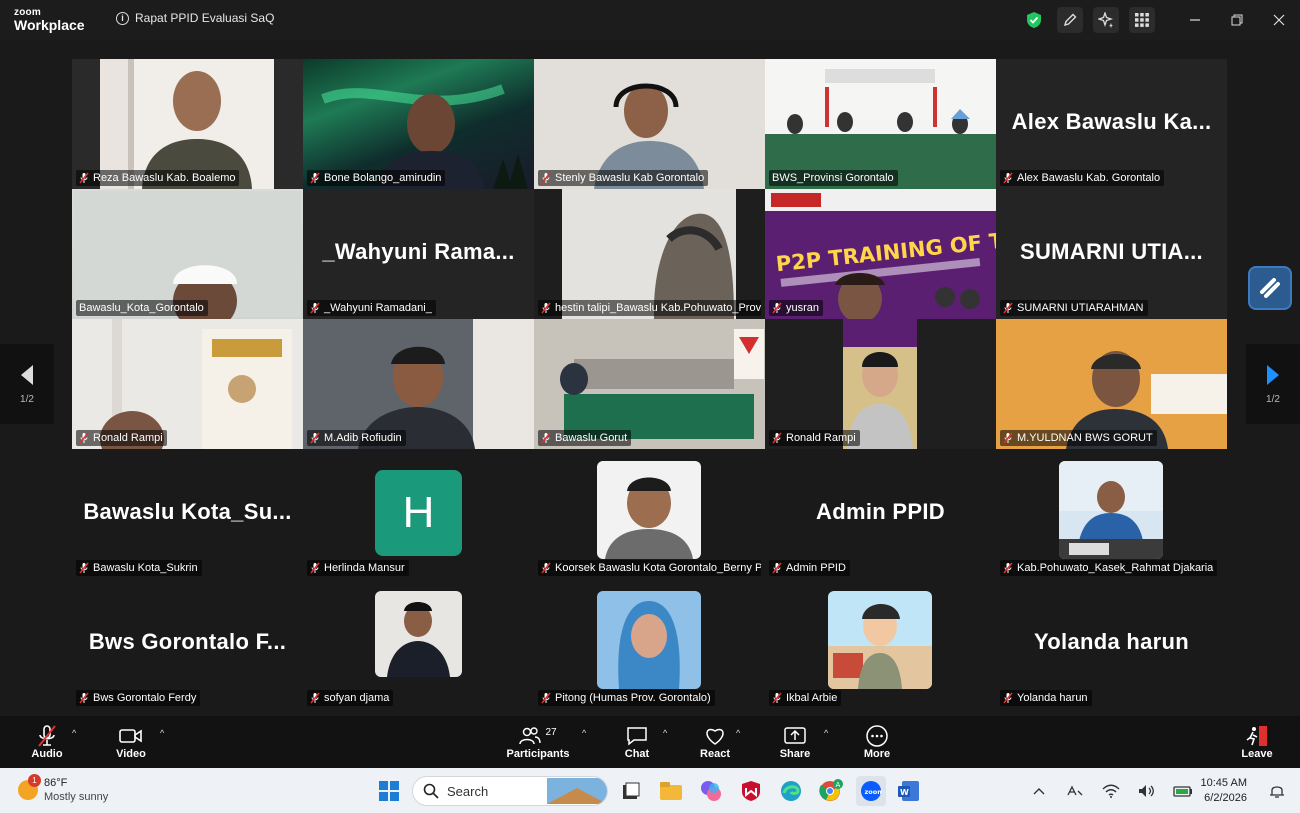  Describe the element at coordinates (1111, 514) in the screenshot. I see `participant-tile: Kab.Pohuwato_Kasek_Rahmat Djakaria` at that location.